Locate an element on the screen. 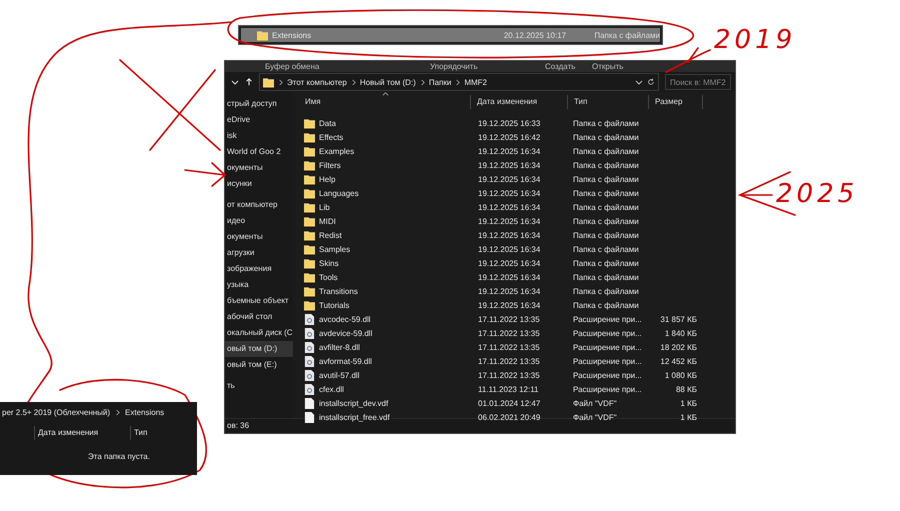 The height and width of the screenshot is (511, 900). file-name: Effects is located at coordinates (331, 137).